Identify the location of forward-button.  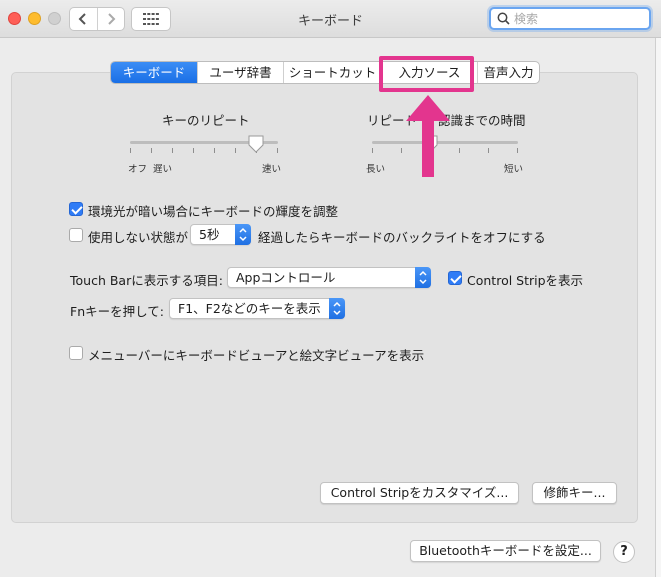
(110, 19).